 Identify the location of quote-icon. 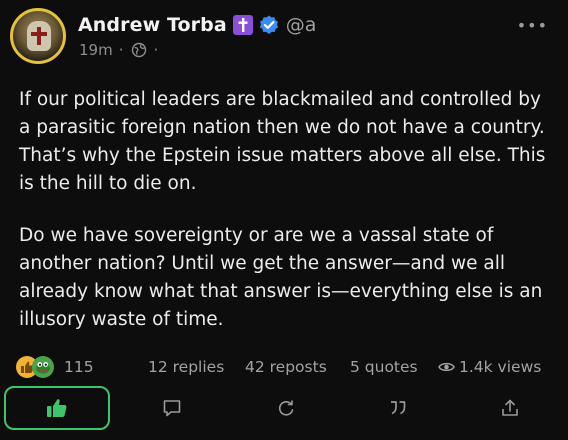
(398, 408).